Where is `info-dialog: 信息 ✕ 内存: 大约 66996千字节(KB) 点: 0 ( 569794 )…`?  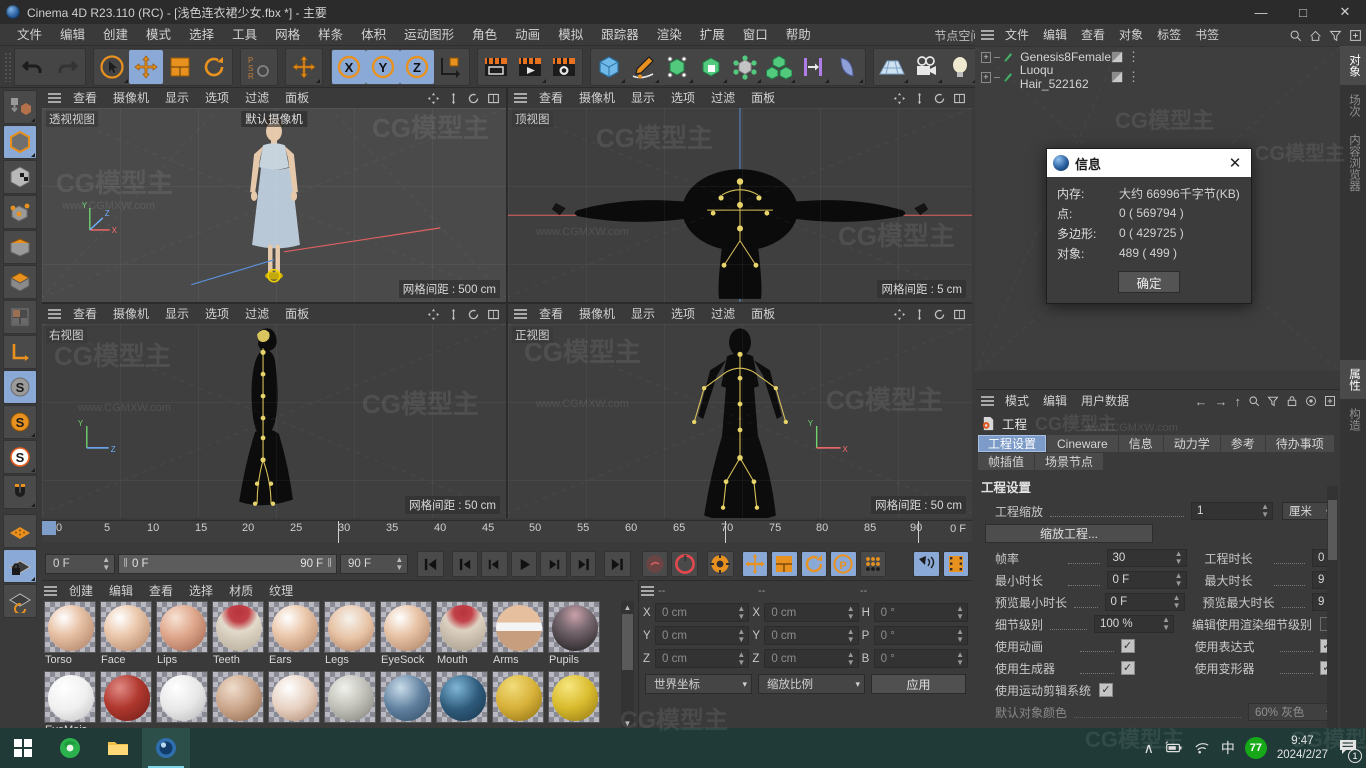
info-dialog: 信息 ✕ 内存: 大约 66996千字节(KB) 点: 0 ( 569794 )… is located at coordinates (1149, 226).